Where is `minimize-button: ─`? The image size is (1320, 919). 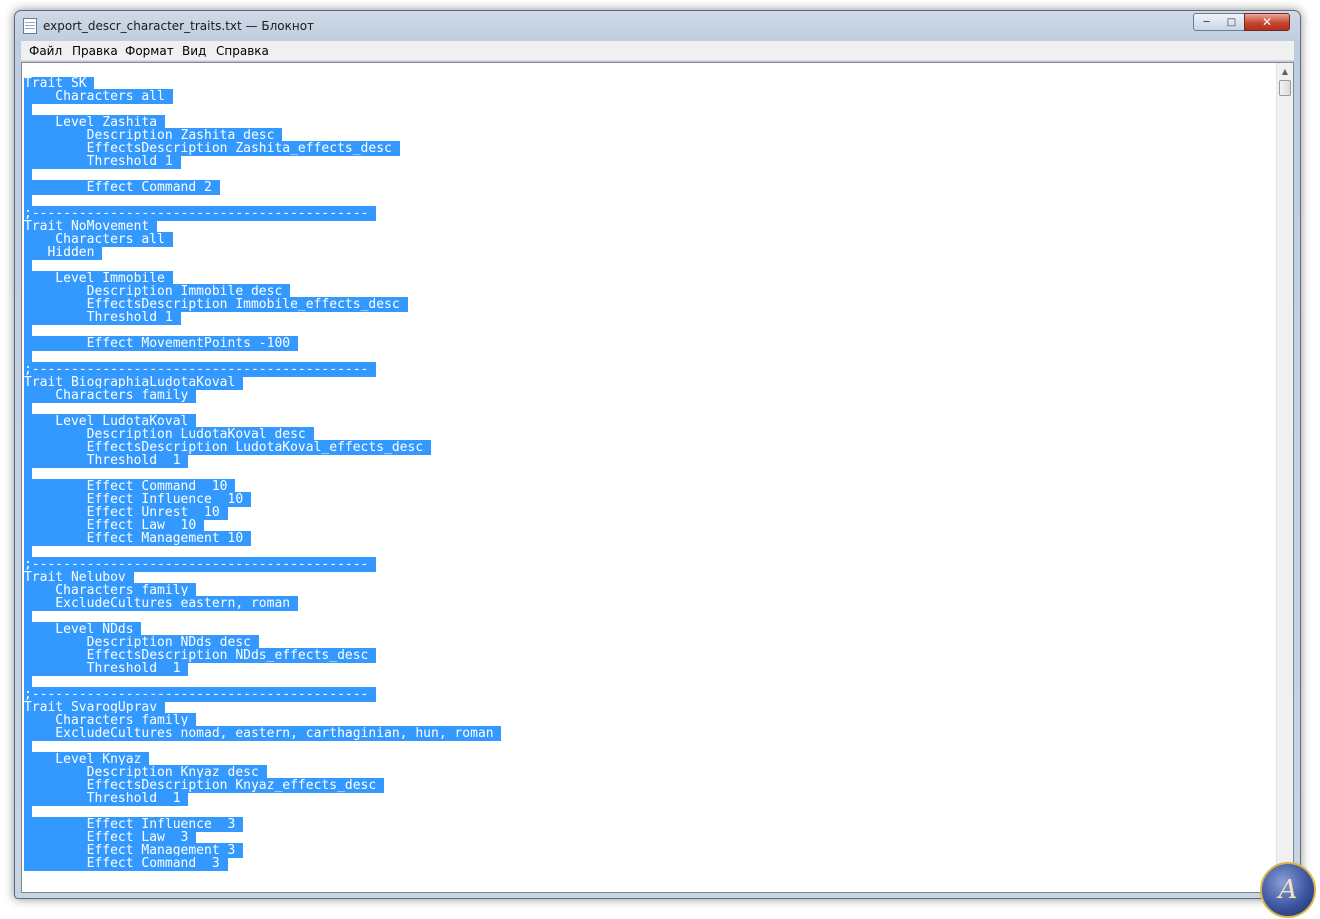 minimize-button: ─ is located at coordinates (1206, 22).